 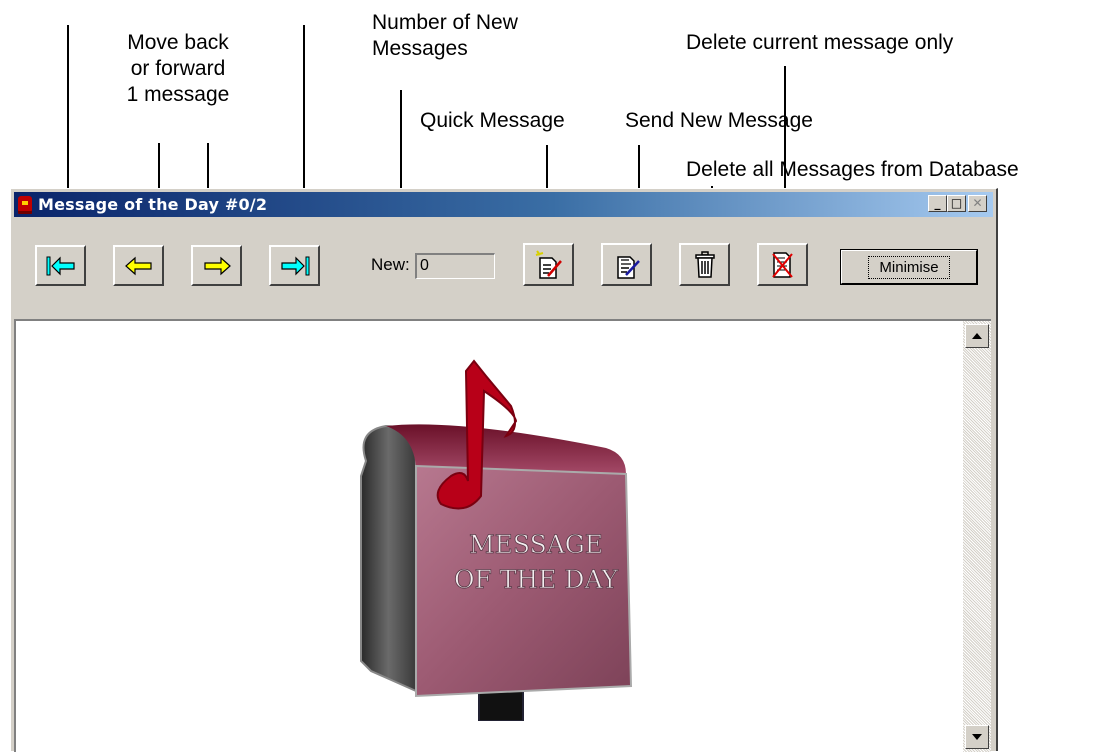 I want to click on scroll-up-arrow-icon, so click(x=977, y=336).